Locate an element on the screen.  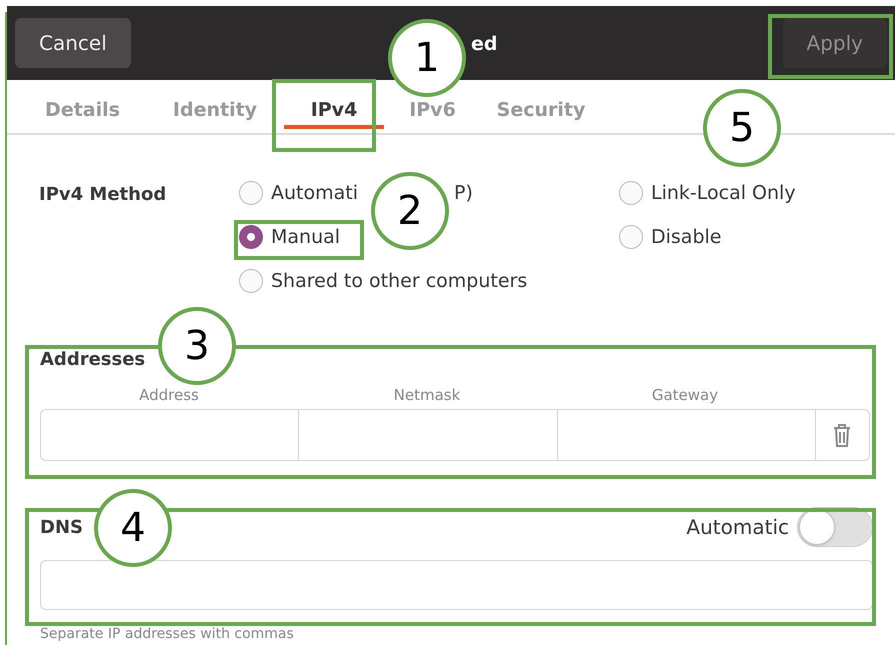
radio-label: P) is located at coordinates (463, 193).